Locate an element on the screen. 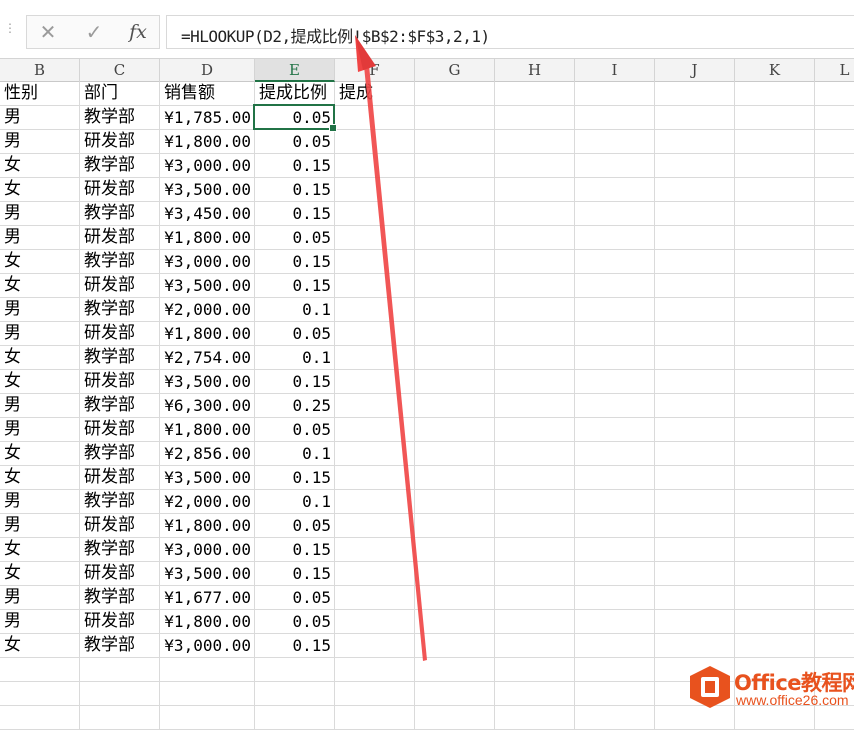 Image resolution: width=854 pixels, height=730 pixels. cell-g14 is located at coordinates (455, 406).